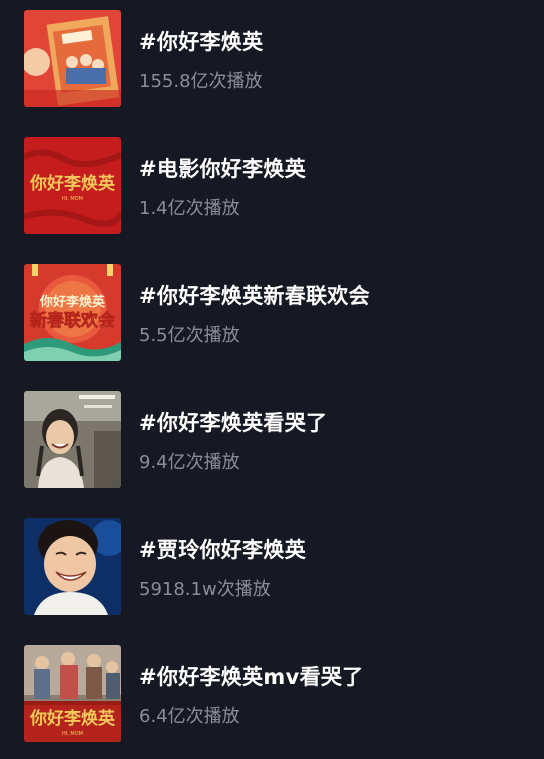 This screenshot has height=759, width=544. I want to click on play-count: 9.4亿次播放, so click(189, 462).